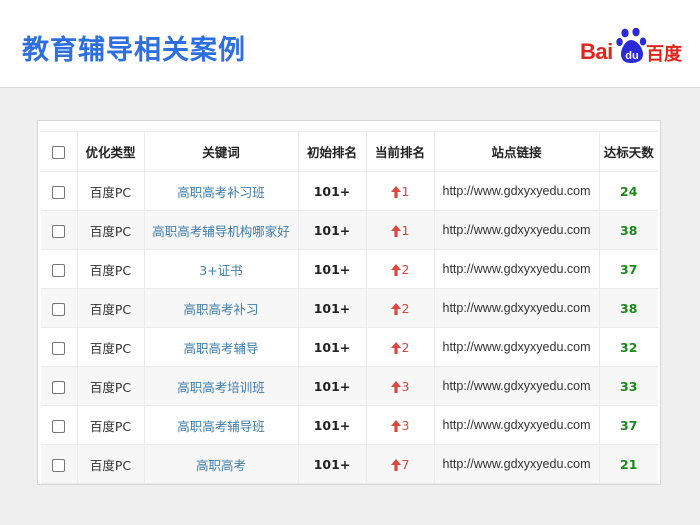 The height and width of the screenshot is (525, 700). Describe the element at coordinates (221, 425) in the screenshot. I see `keyword-link: 高职高考辅导班` at that location.